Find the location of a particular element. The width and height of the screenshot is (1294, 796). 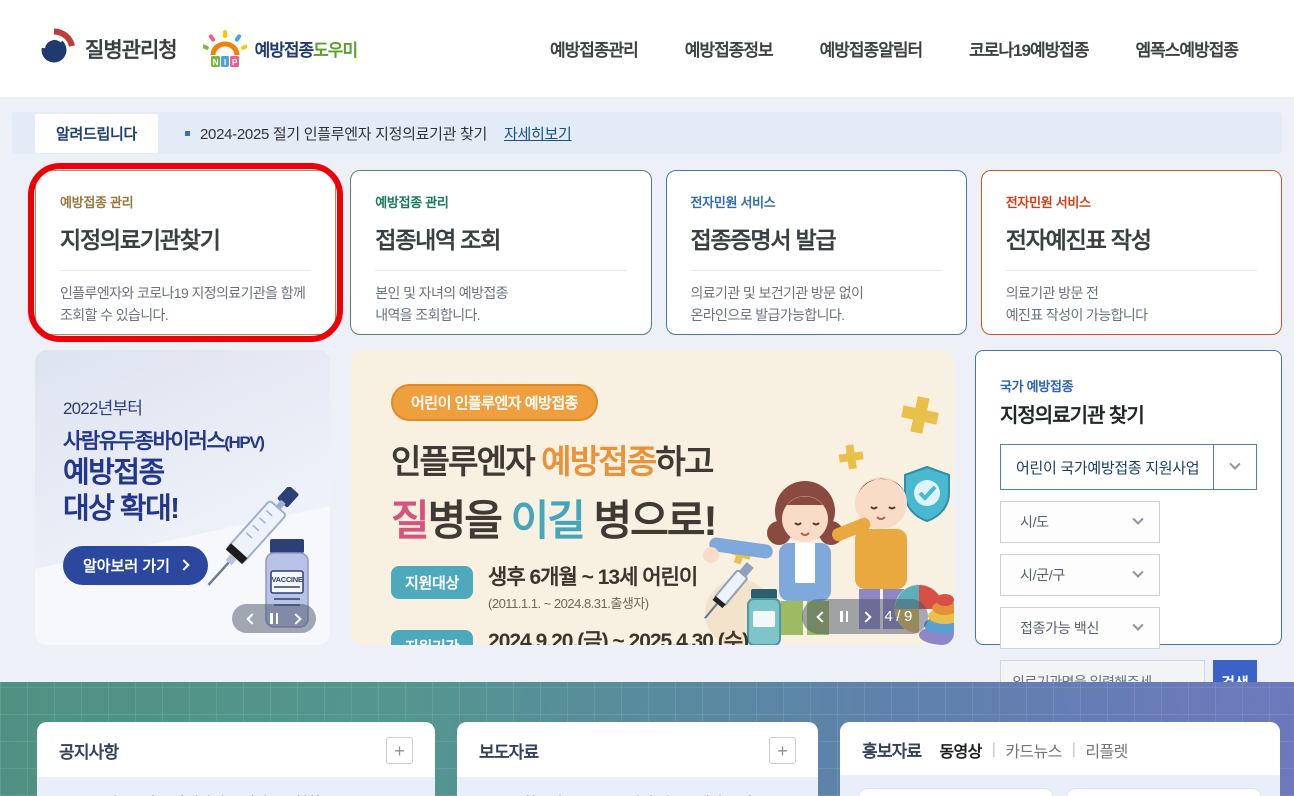

notice-detail-link: 자세히보기 is located at coordinates (538, 133).